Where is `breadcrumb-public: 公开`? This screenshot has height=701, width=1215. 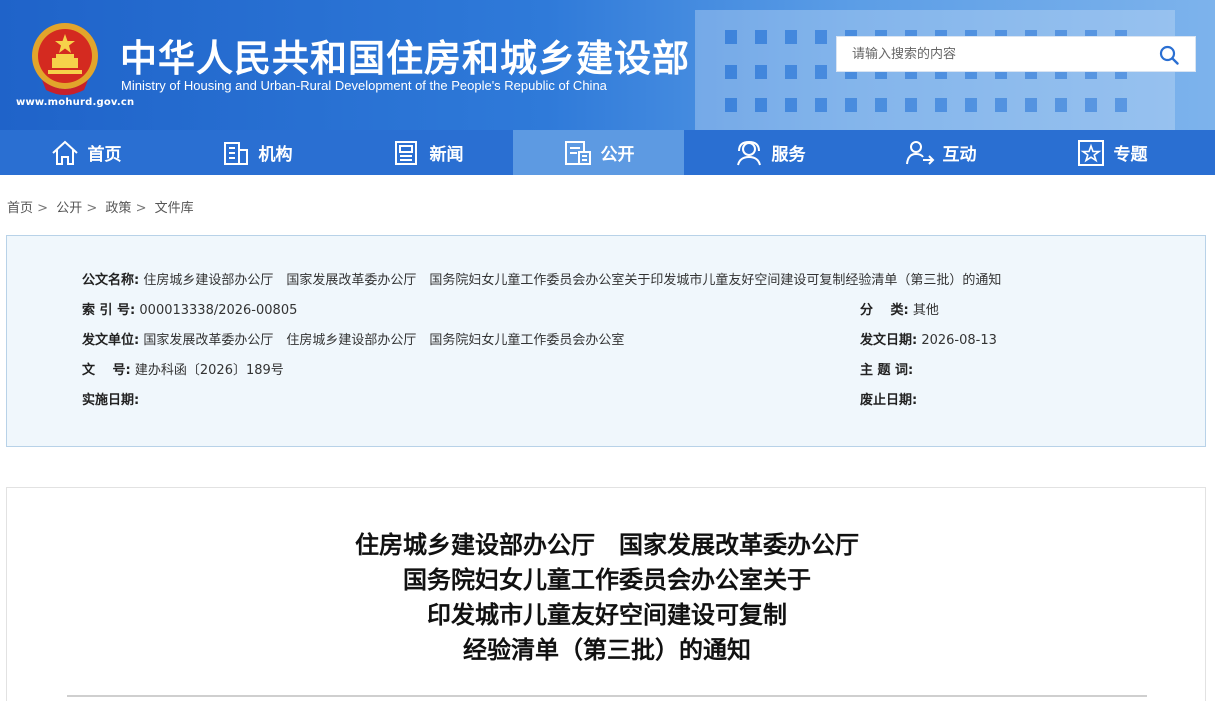 breadcrumb-public: 公开 is located at coordinates (69, 208).